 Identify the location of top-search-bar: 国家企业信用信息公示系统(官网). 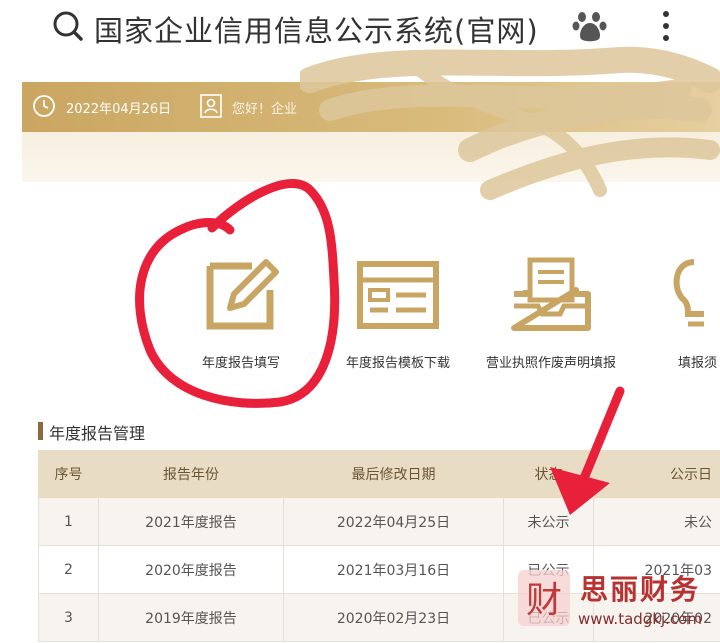
(360, 29).